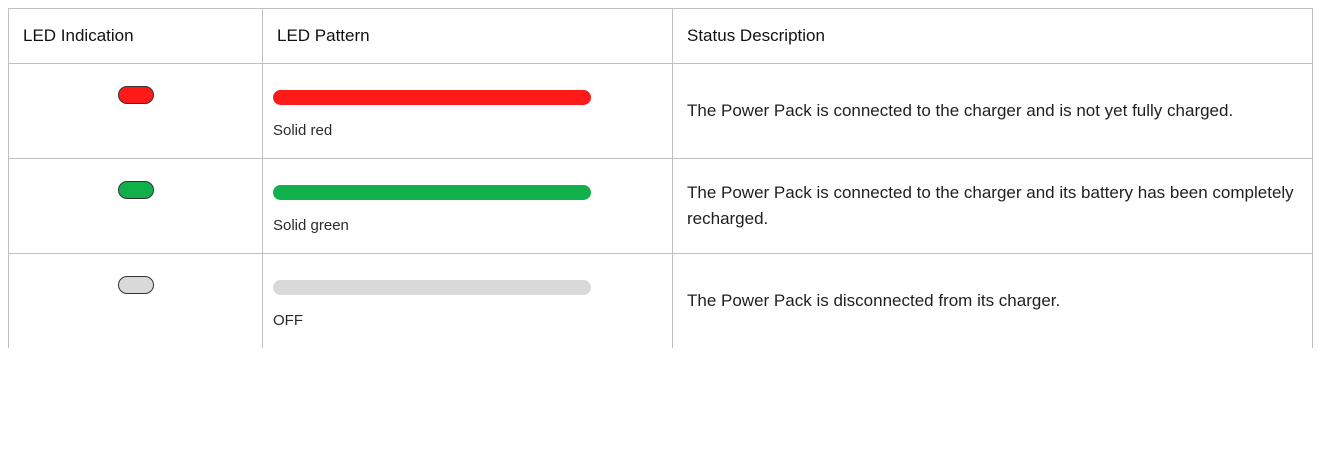 The image size is (1319, 461). Describe the element at coordinates (432, 97) in the screenshot. I see `pattern-bar-red` at that location.